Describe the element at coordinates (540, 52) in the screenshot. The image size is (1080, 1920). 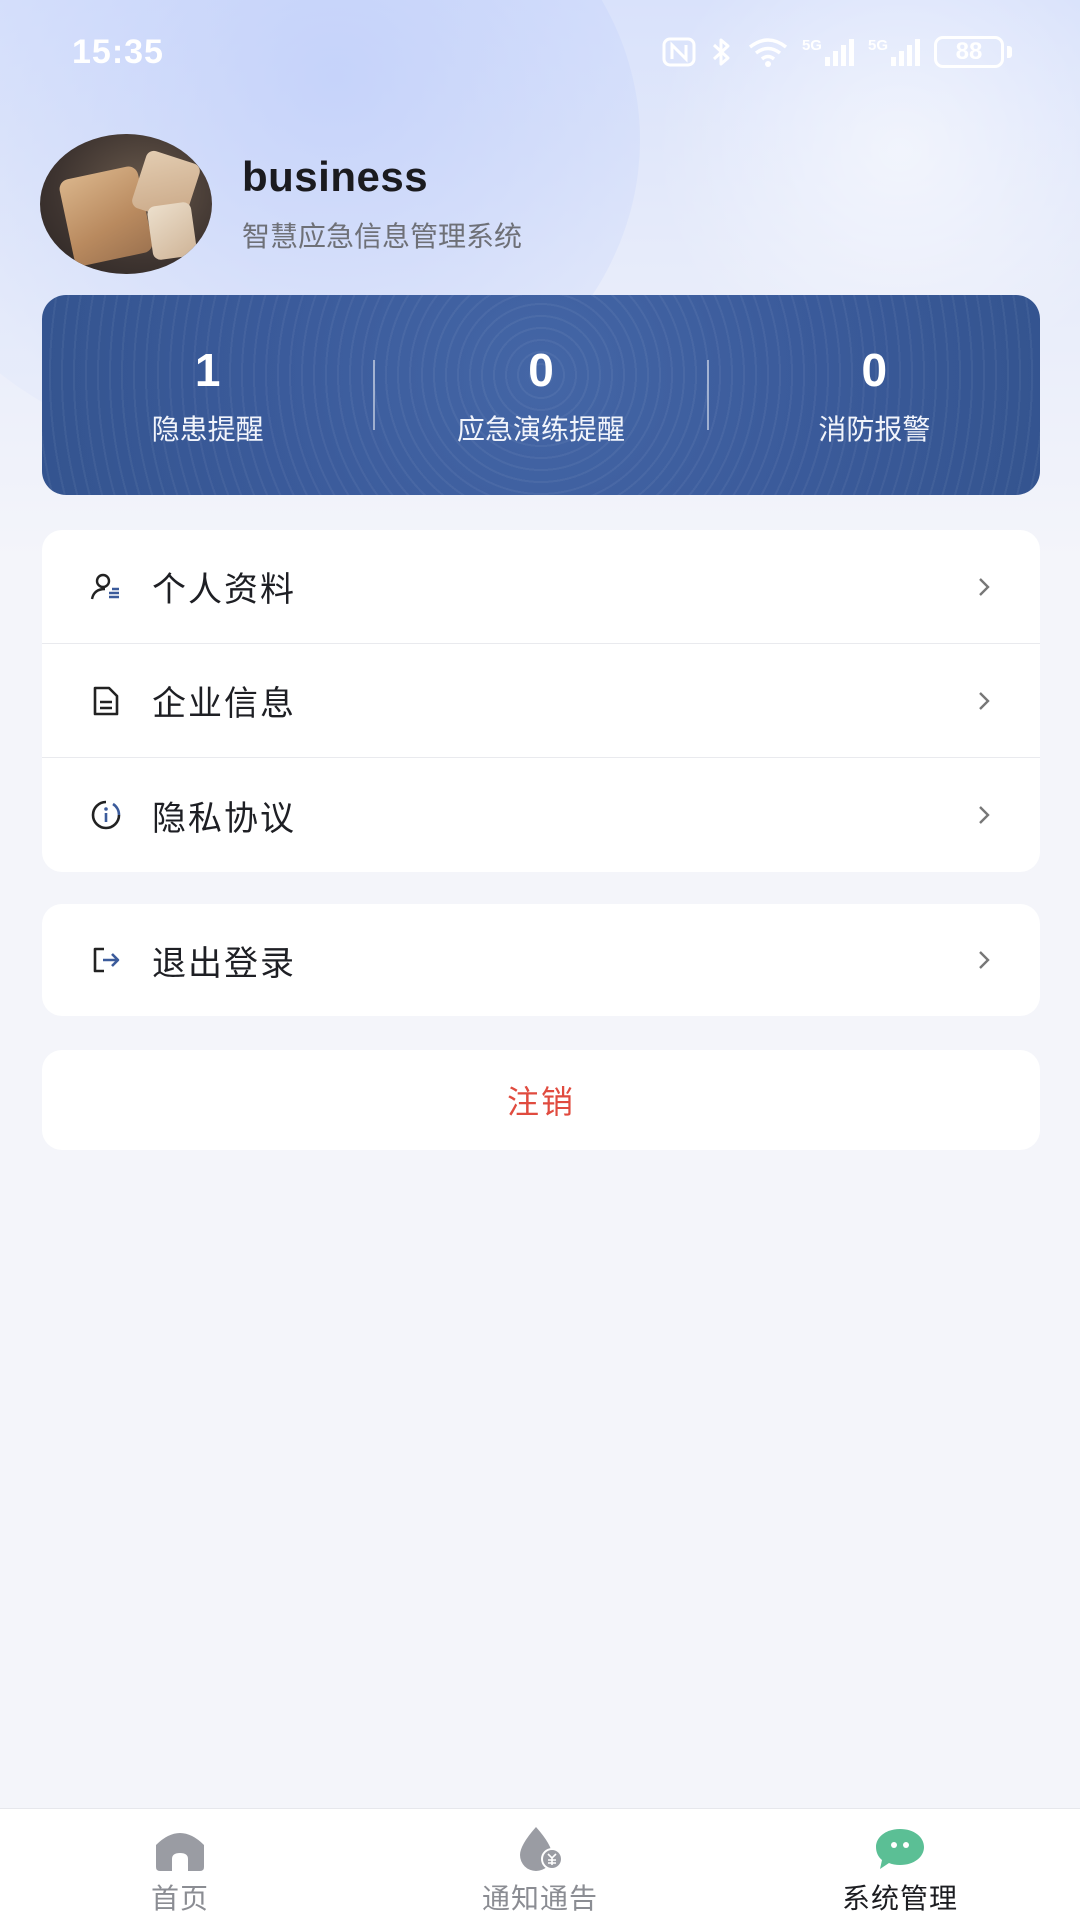
I see `status-bar: 15:35 5G 5G 88` at that location.